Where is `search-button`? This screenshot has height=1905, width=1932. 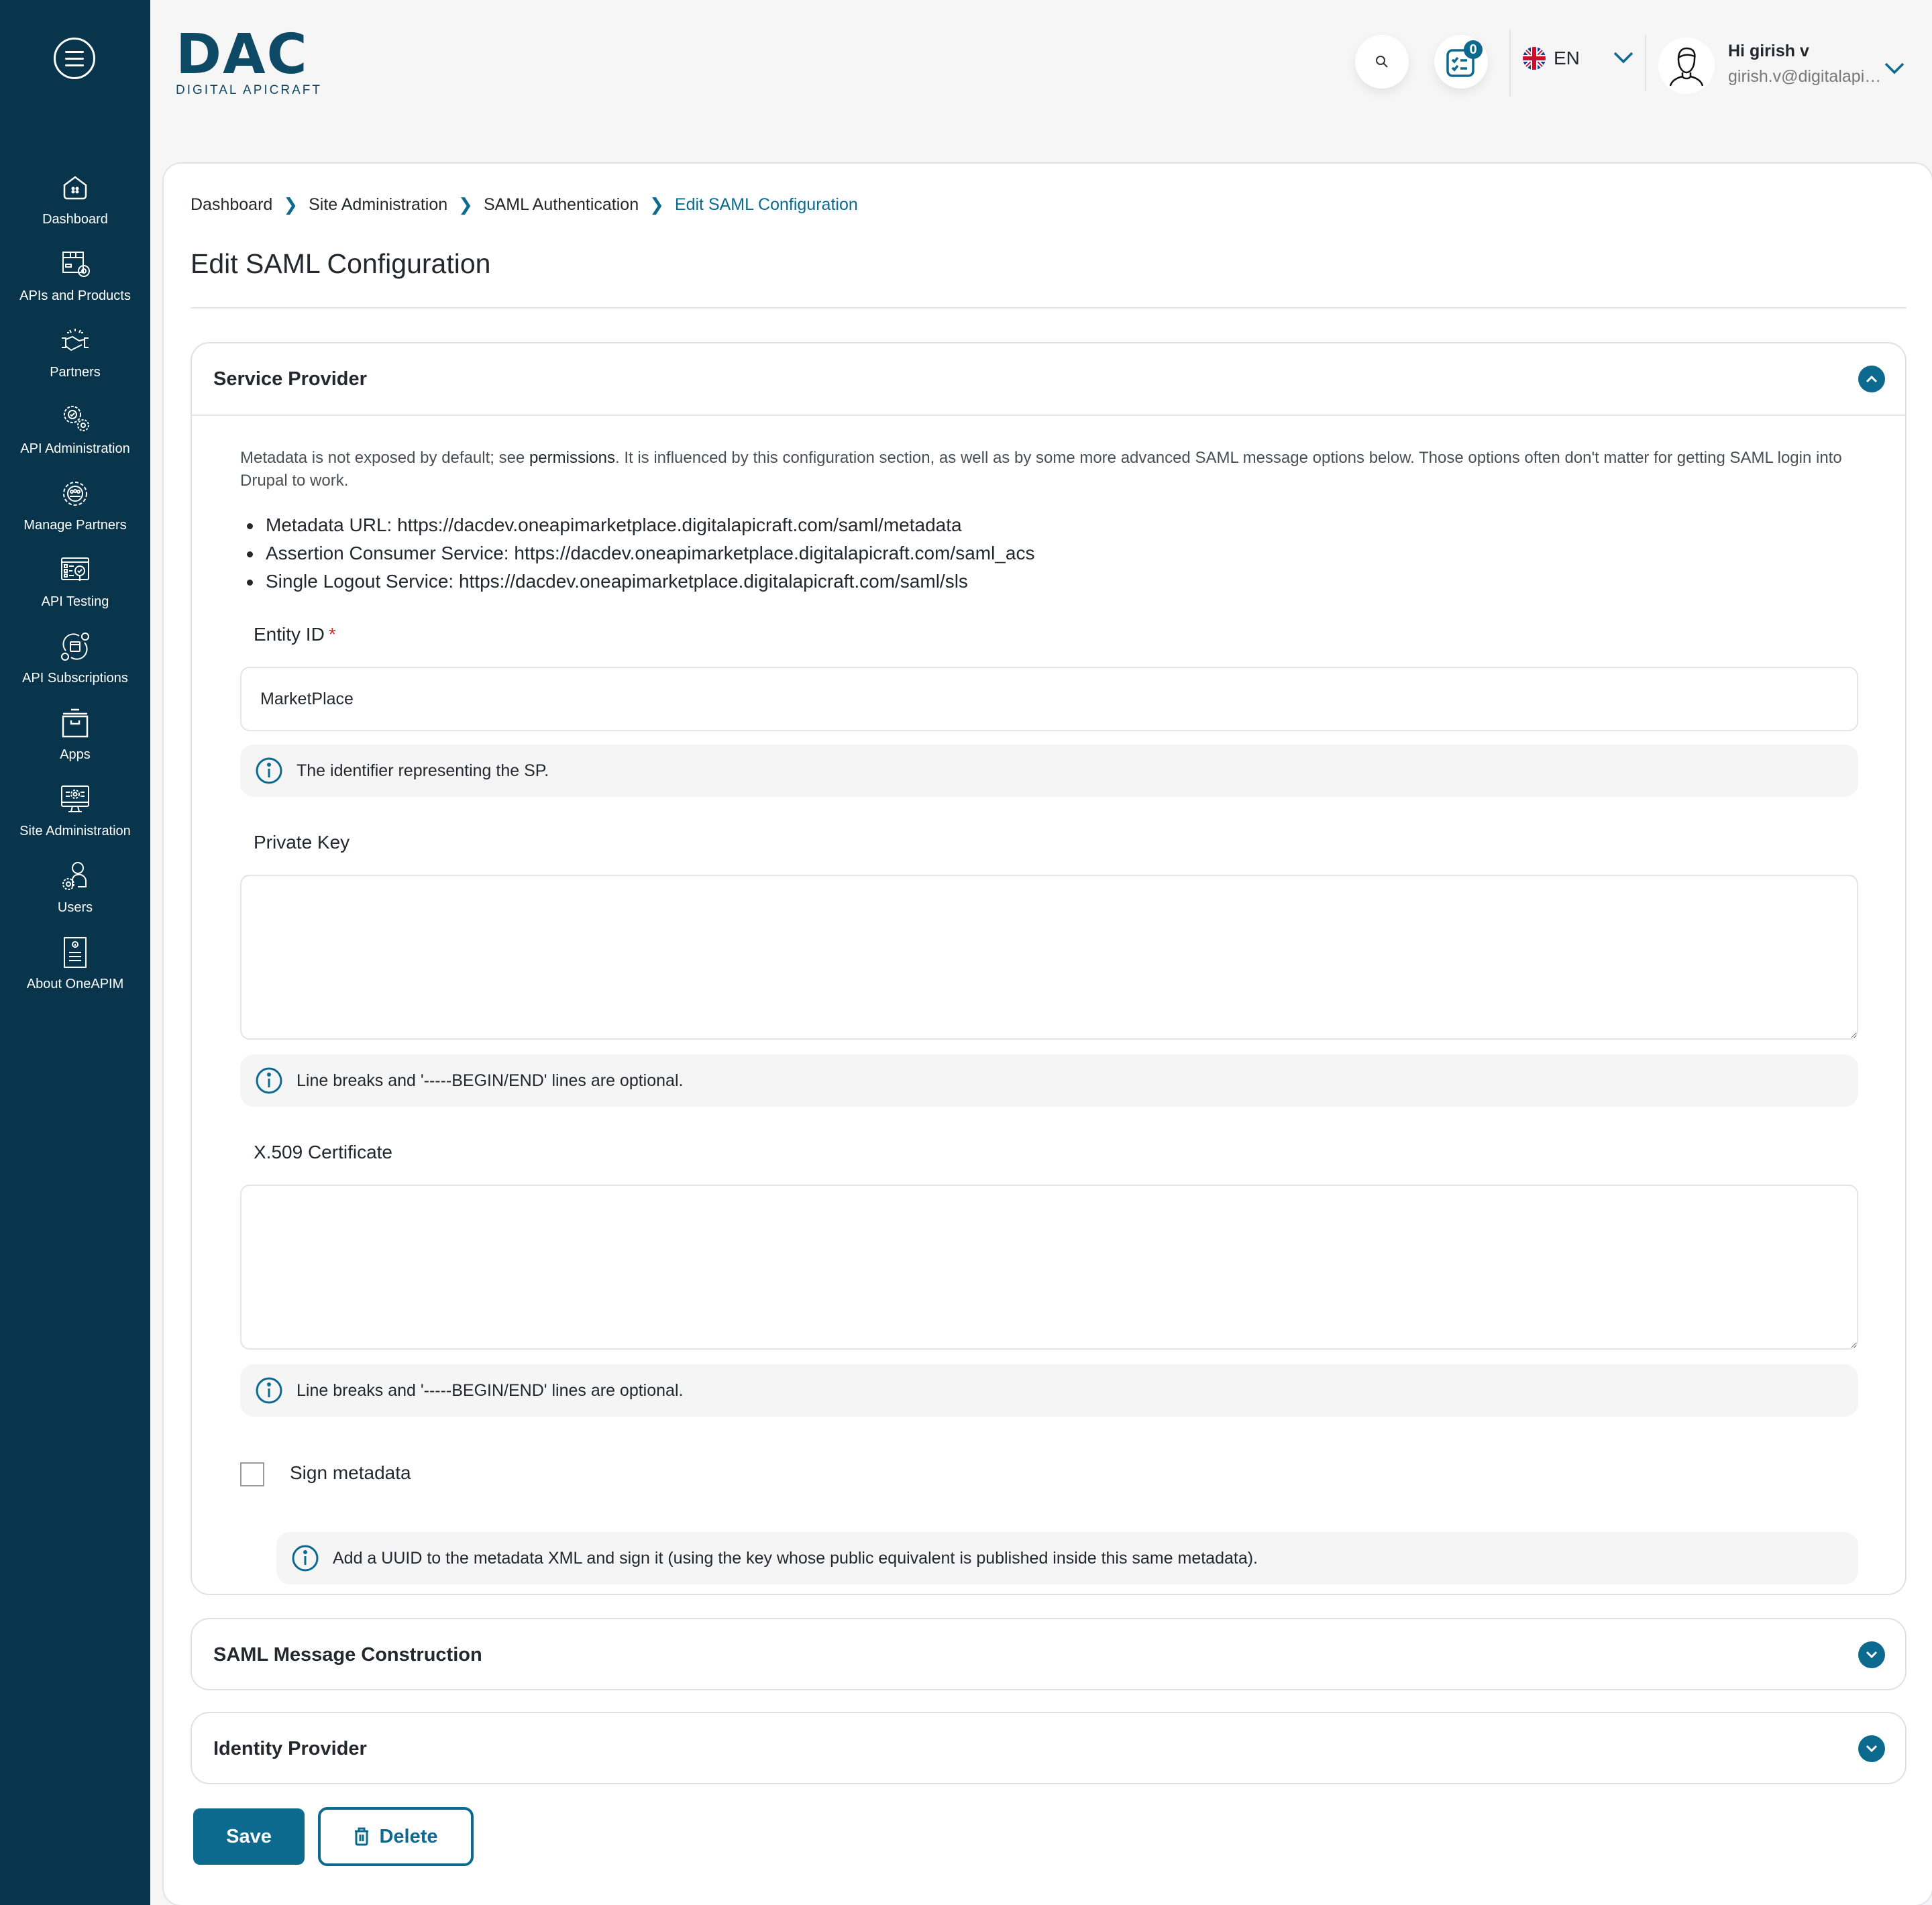
search-button is located at coordinates (1382, 62).